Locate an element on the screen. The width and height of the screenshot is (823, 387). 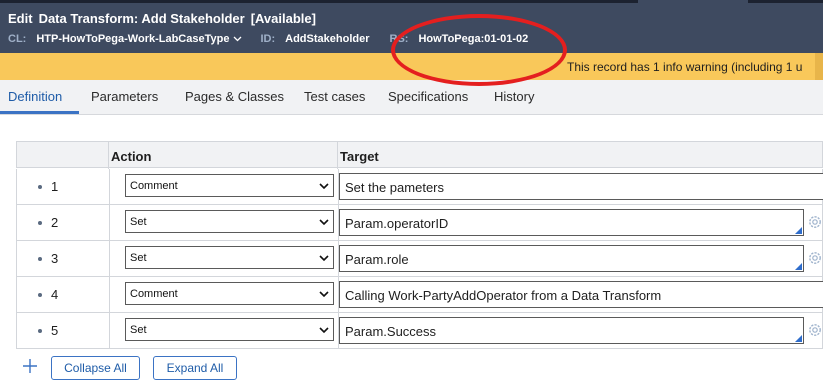
table-row: 1 Comment Set the pameters is located at coordinates (419, 187).